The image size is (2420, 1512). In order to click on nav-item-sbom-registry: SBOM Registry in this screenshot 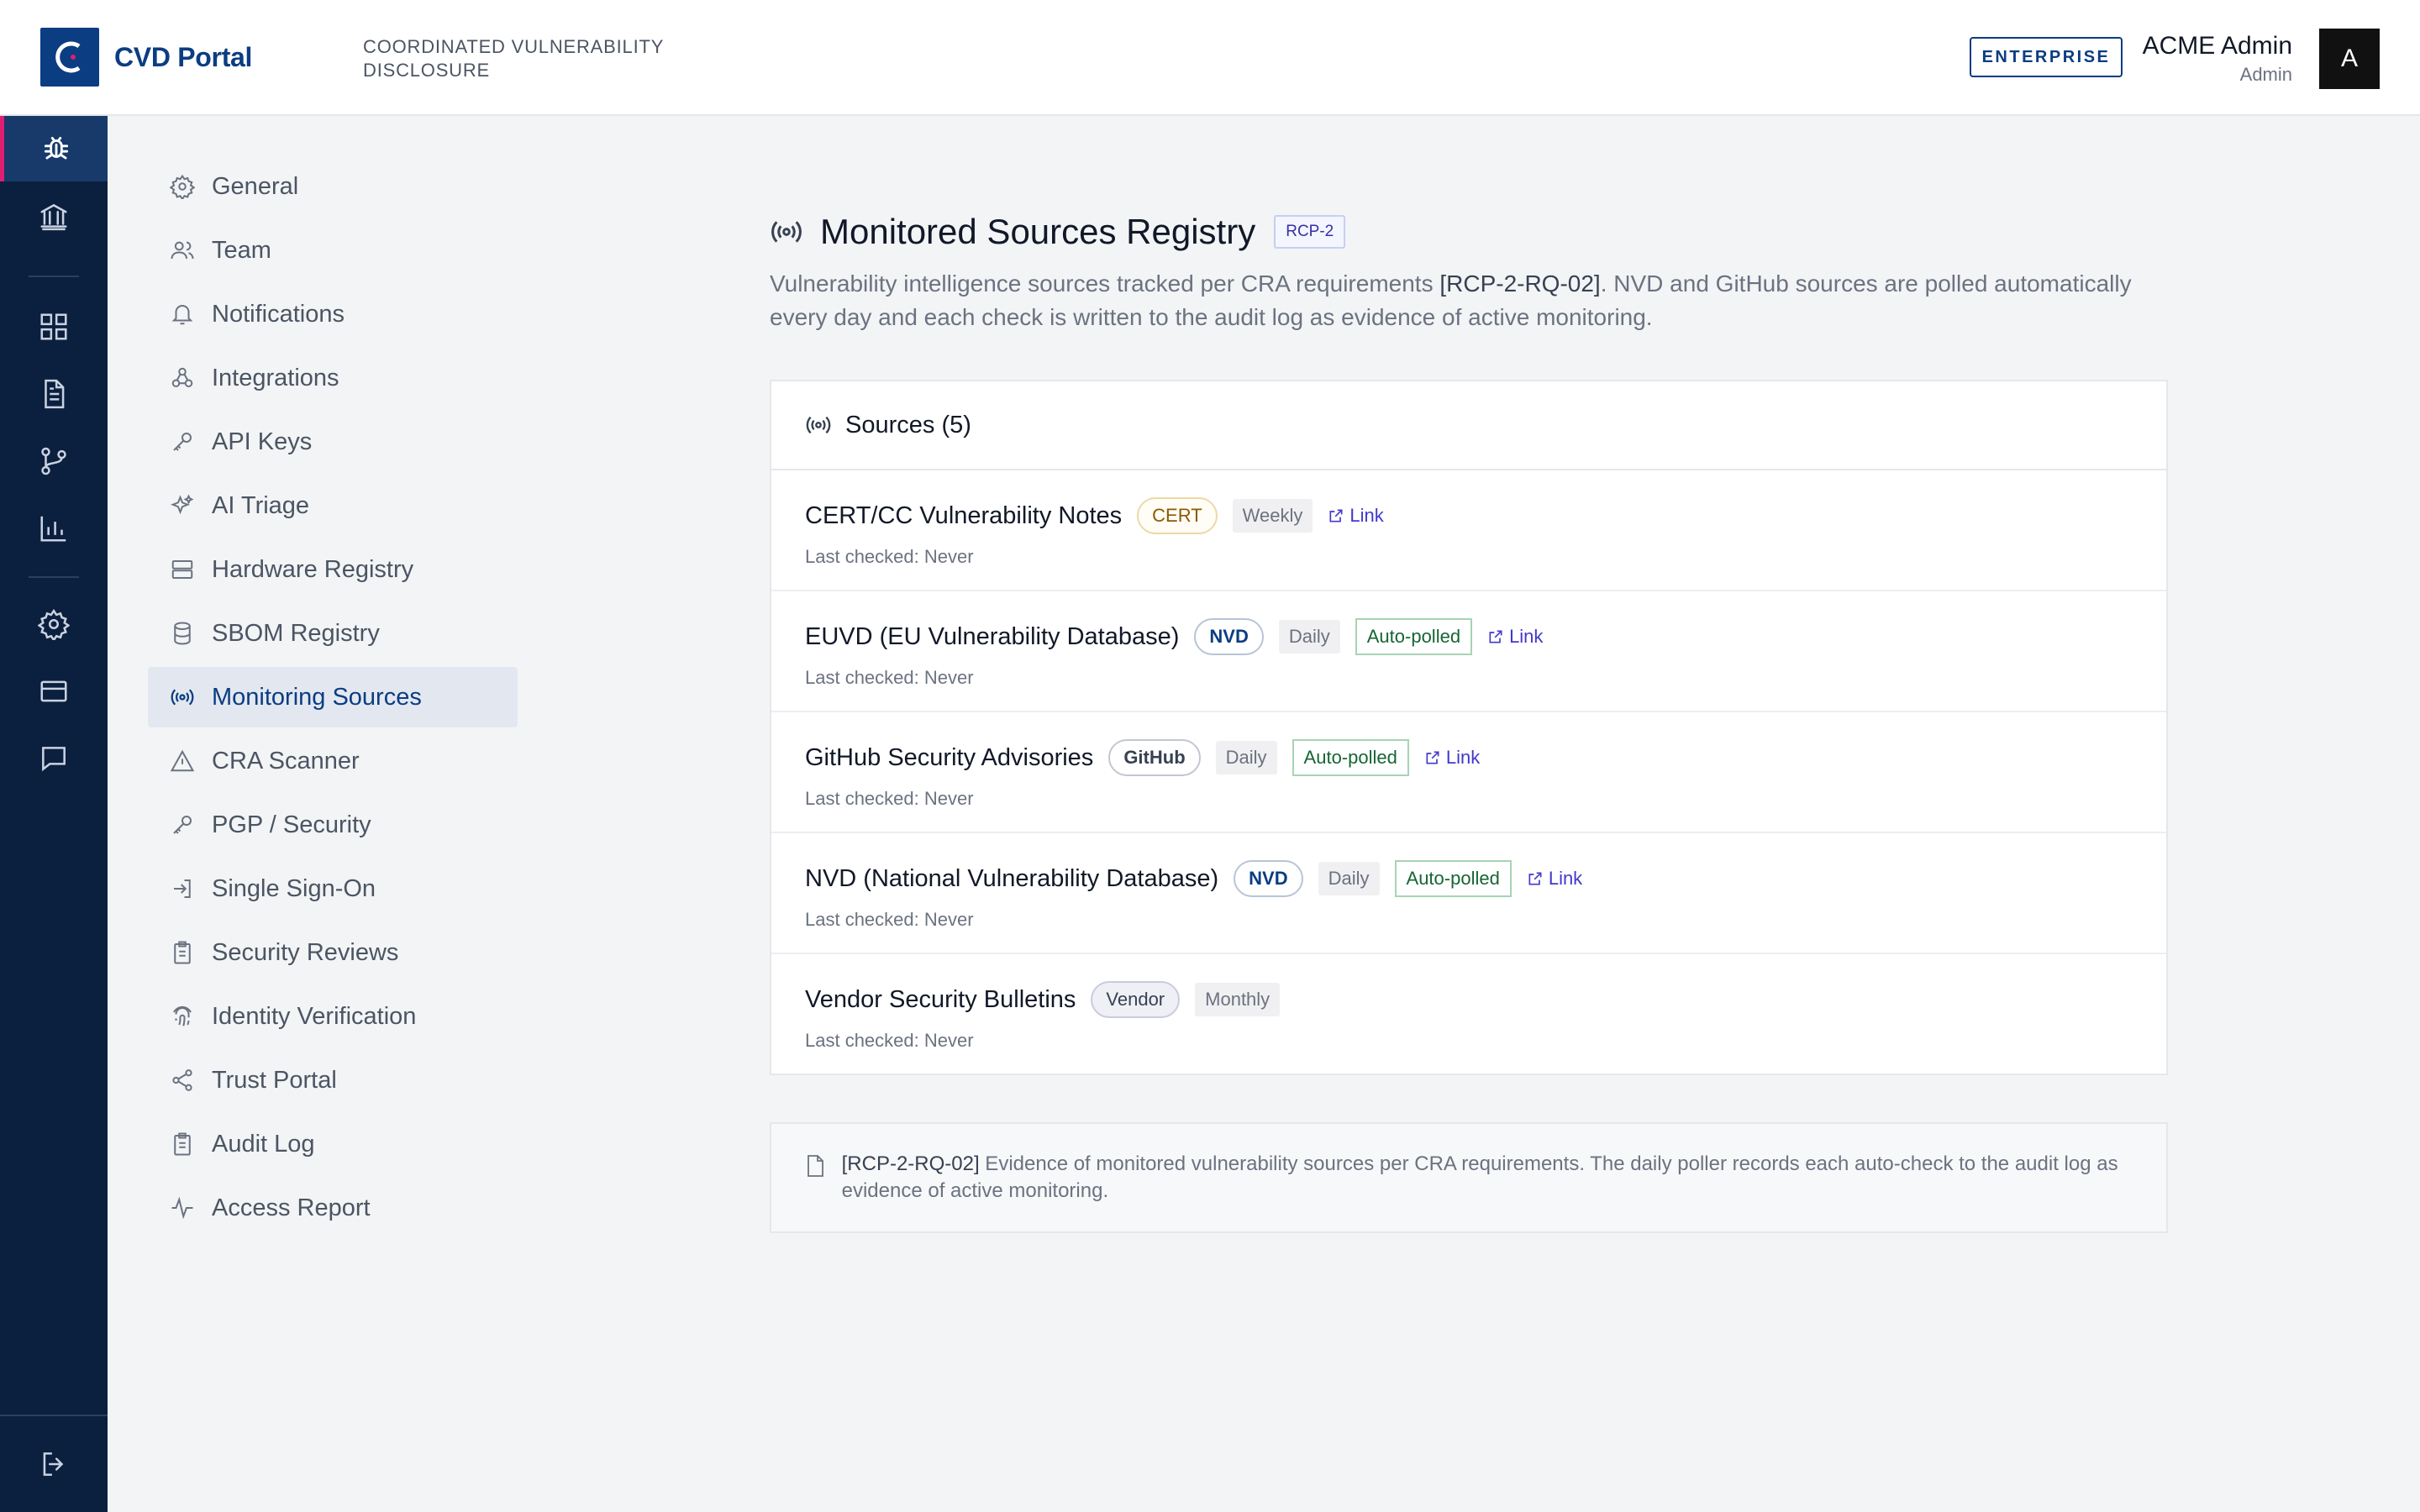, I will do `click(333, 633)`.